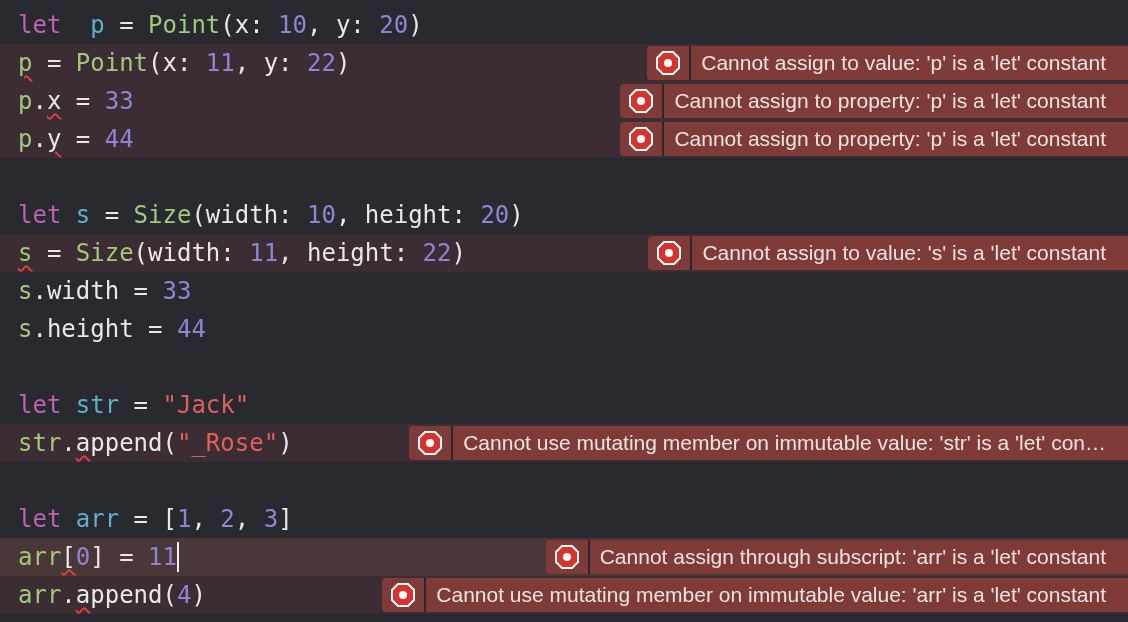 Image resolution: width=1128 pixels, height=622 pixels. What do you see at coordinates (155, 443) in the screenshot?
I see `code-line: str.append("_Rose")` at bounding box center [155, 443].